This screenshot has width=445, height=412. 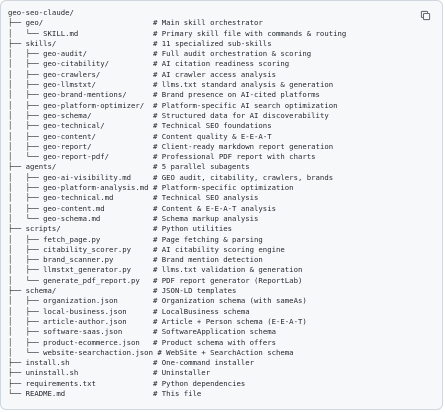 I want to click on tree-comment: # 5 parallel subagents, so click(x=201, y=167).